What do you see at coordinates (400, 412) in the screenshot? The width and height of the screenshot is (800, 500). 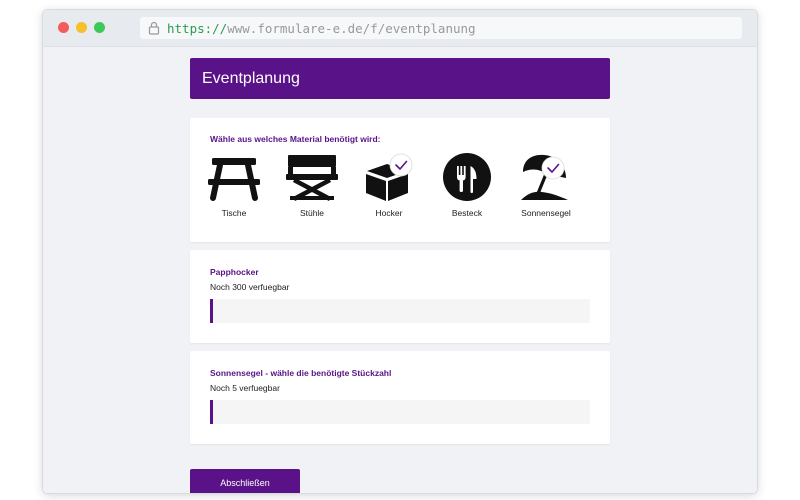 I see `sonnensegel-quantity-input` at bounding box center [400, 412].